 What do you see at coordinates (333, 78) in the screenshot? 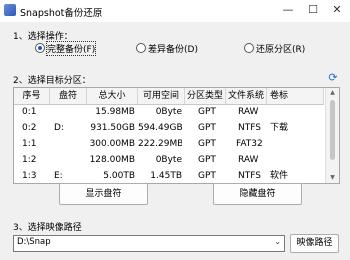
I see `refresh-icon: ⟳` at bounding box center [333, 78].